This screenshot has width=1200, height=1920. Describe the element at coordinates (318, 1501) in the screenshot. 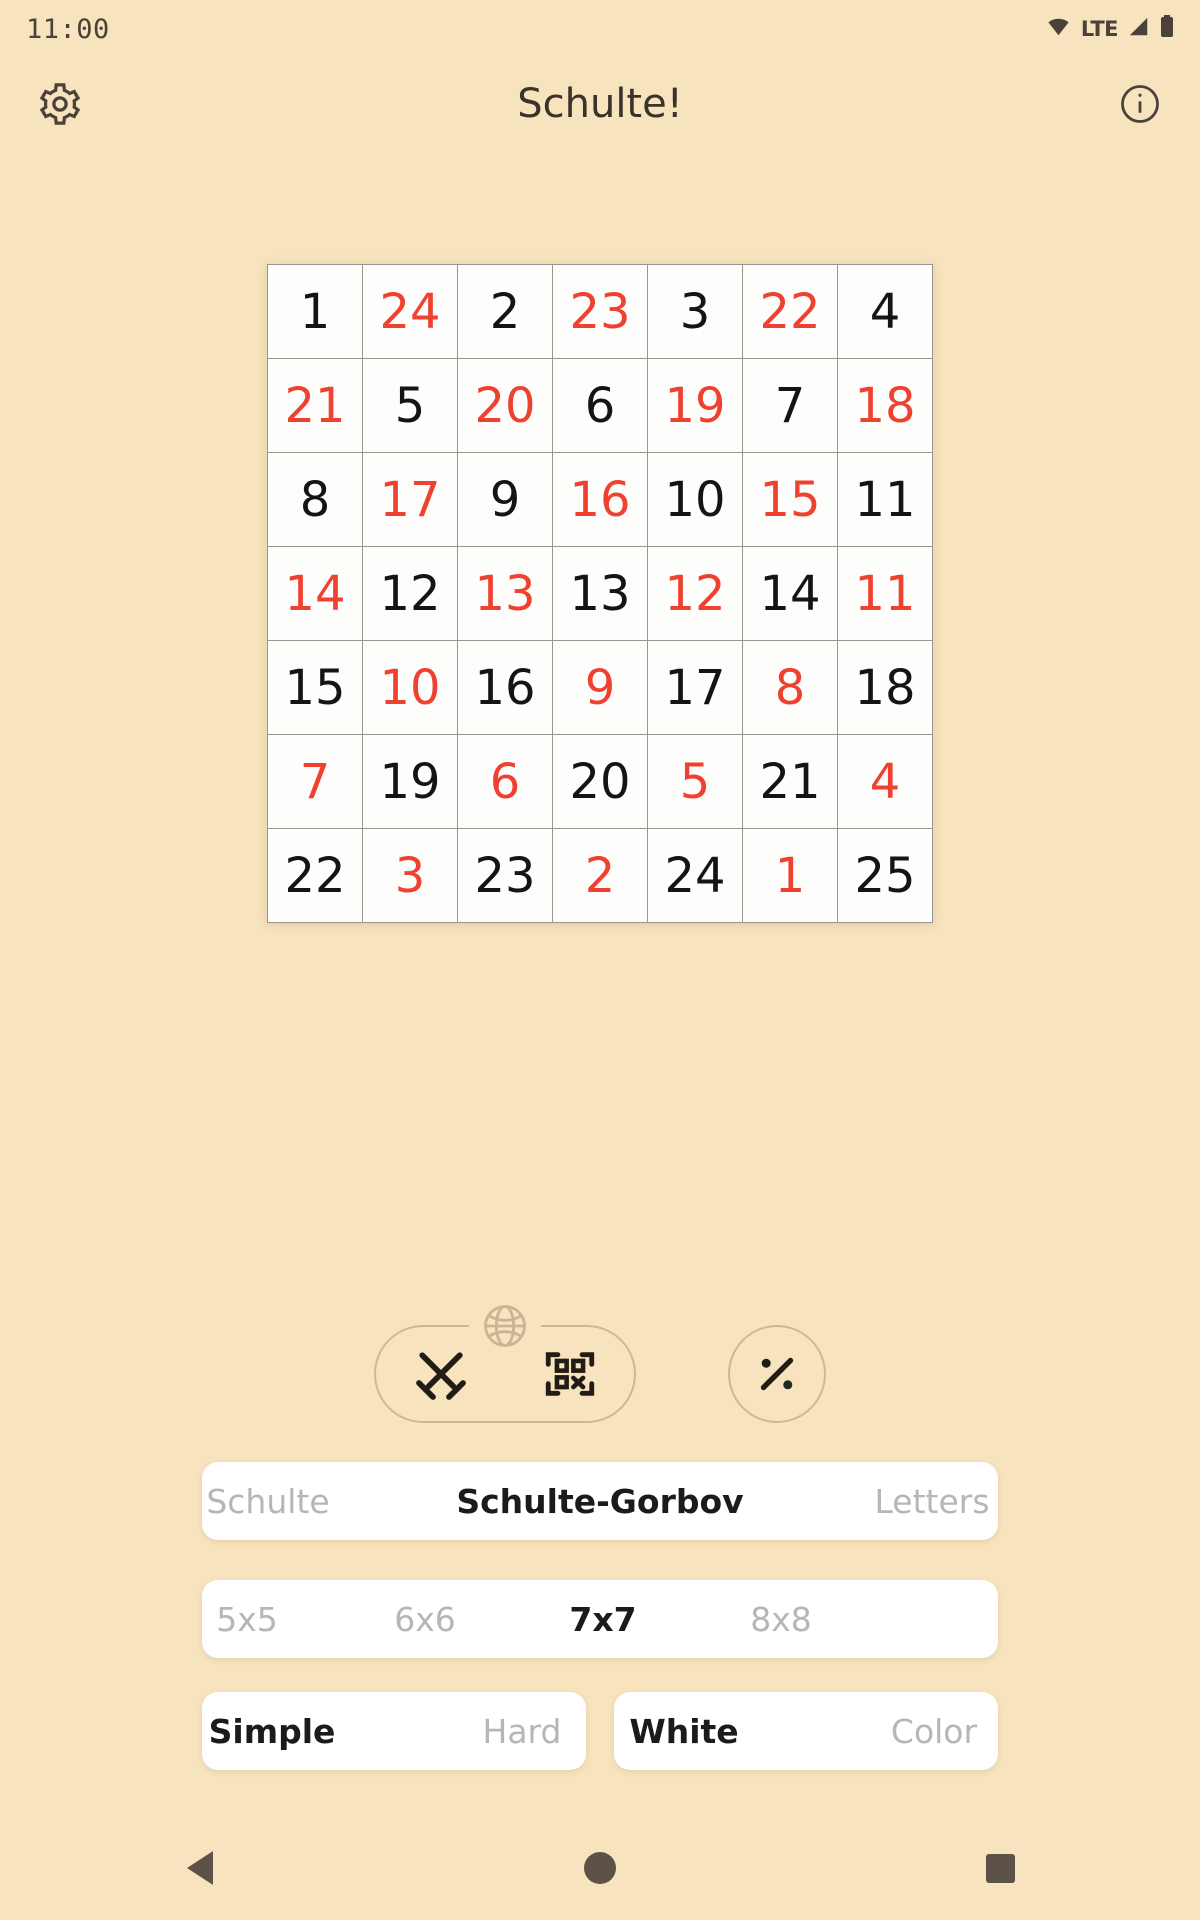

I see `selector-option: Schulte` at that location.